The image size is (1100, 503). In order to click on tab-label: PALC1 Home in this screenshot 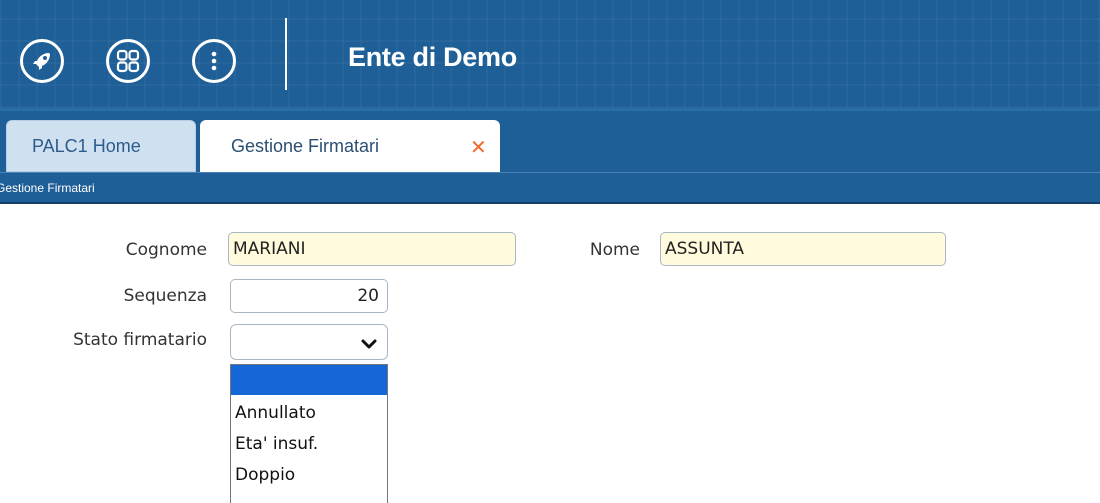, I will do `click(86, 145)`.